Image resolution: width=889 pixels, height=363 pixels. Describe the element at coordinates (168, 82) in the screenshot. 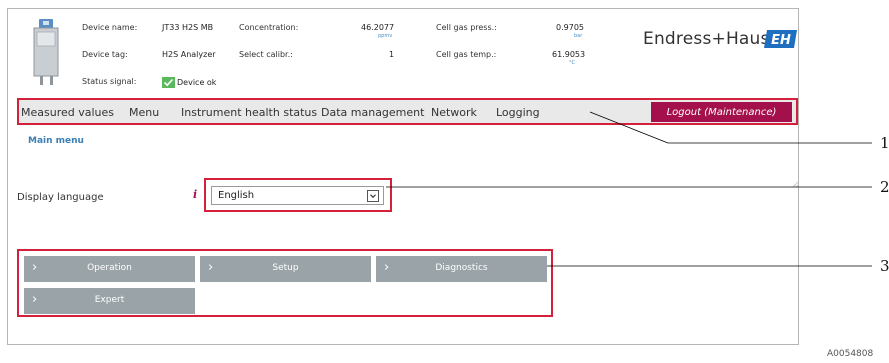

I see `checkmark-icon` at that location.